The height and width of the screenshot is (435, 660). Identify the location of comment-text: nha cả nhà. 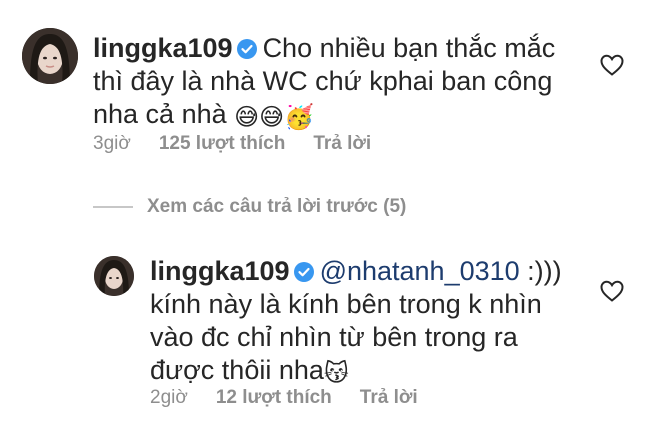
(160, 114).